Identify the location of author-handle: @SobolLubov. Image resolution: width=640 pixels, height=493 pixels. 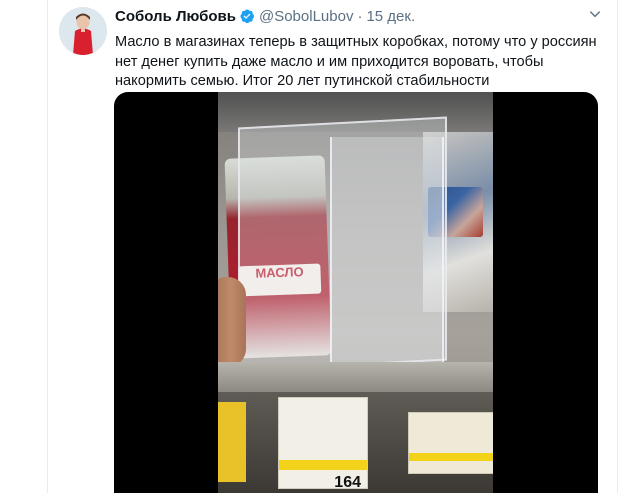
(306, 16).